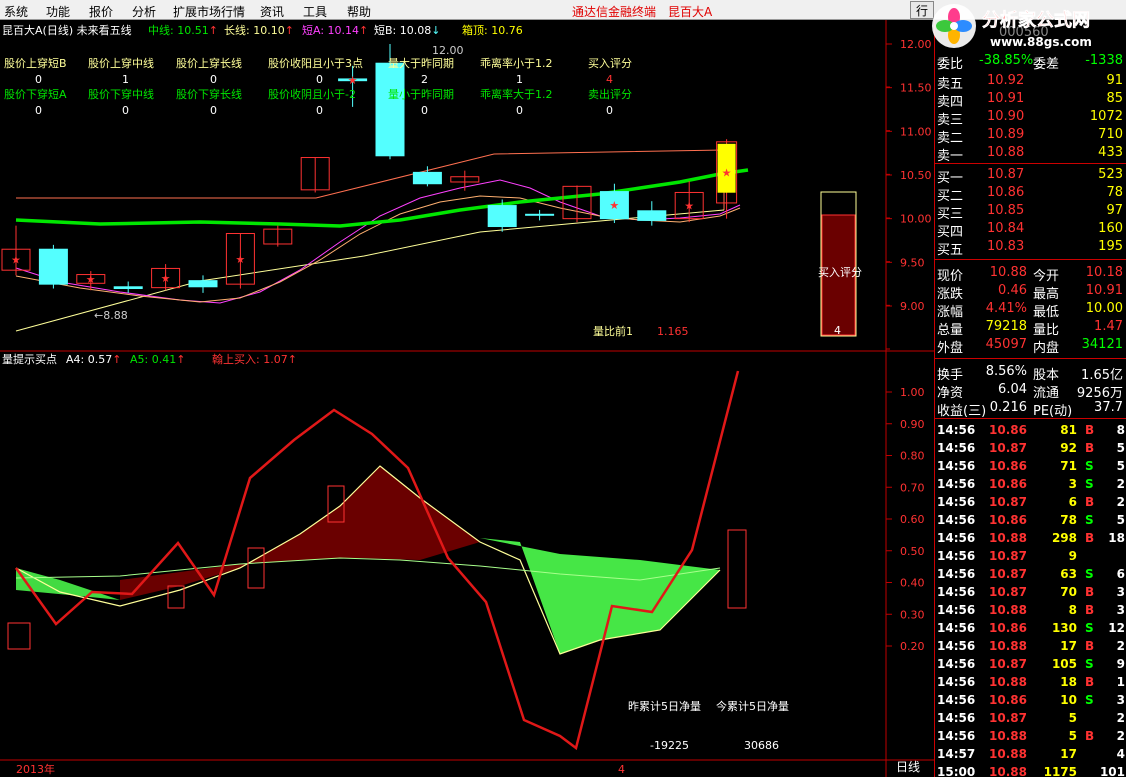 This screenshot has width=1126, height=777. What do you see at coordinates (912, 306) in the screenshot?
I see `price-axis-label: 9.00` at bounding box center [912, 306].